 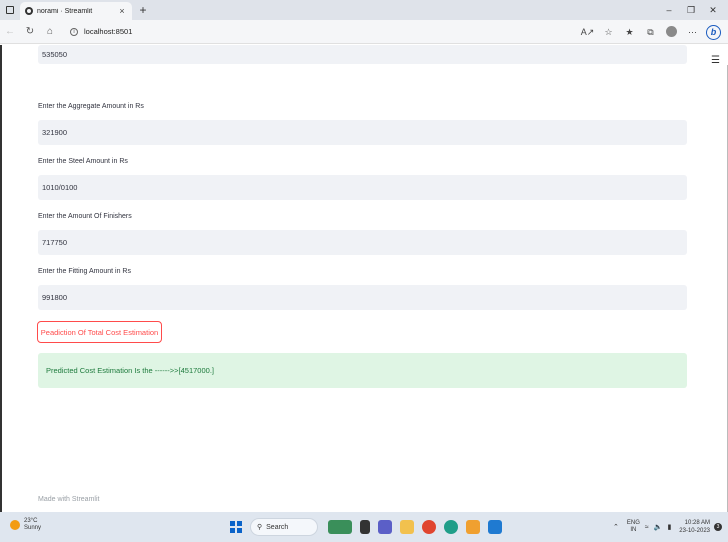 I want to click on browser-tab: norami · Streamlit ×, so click(x=76, y=11).